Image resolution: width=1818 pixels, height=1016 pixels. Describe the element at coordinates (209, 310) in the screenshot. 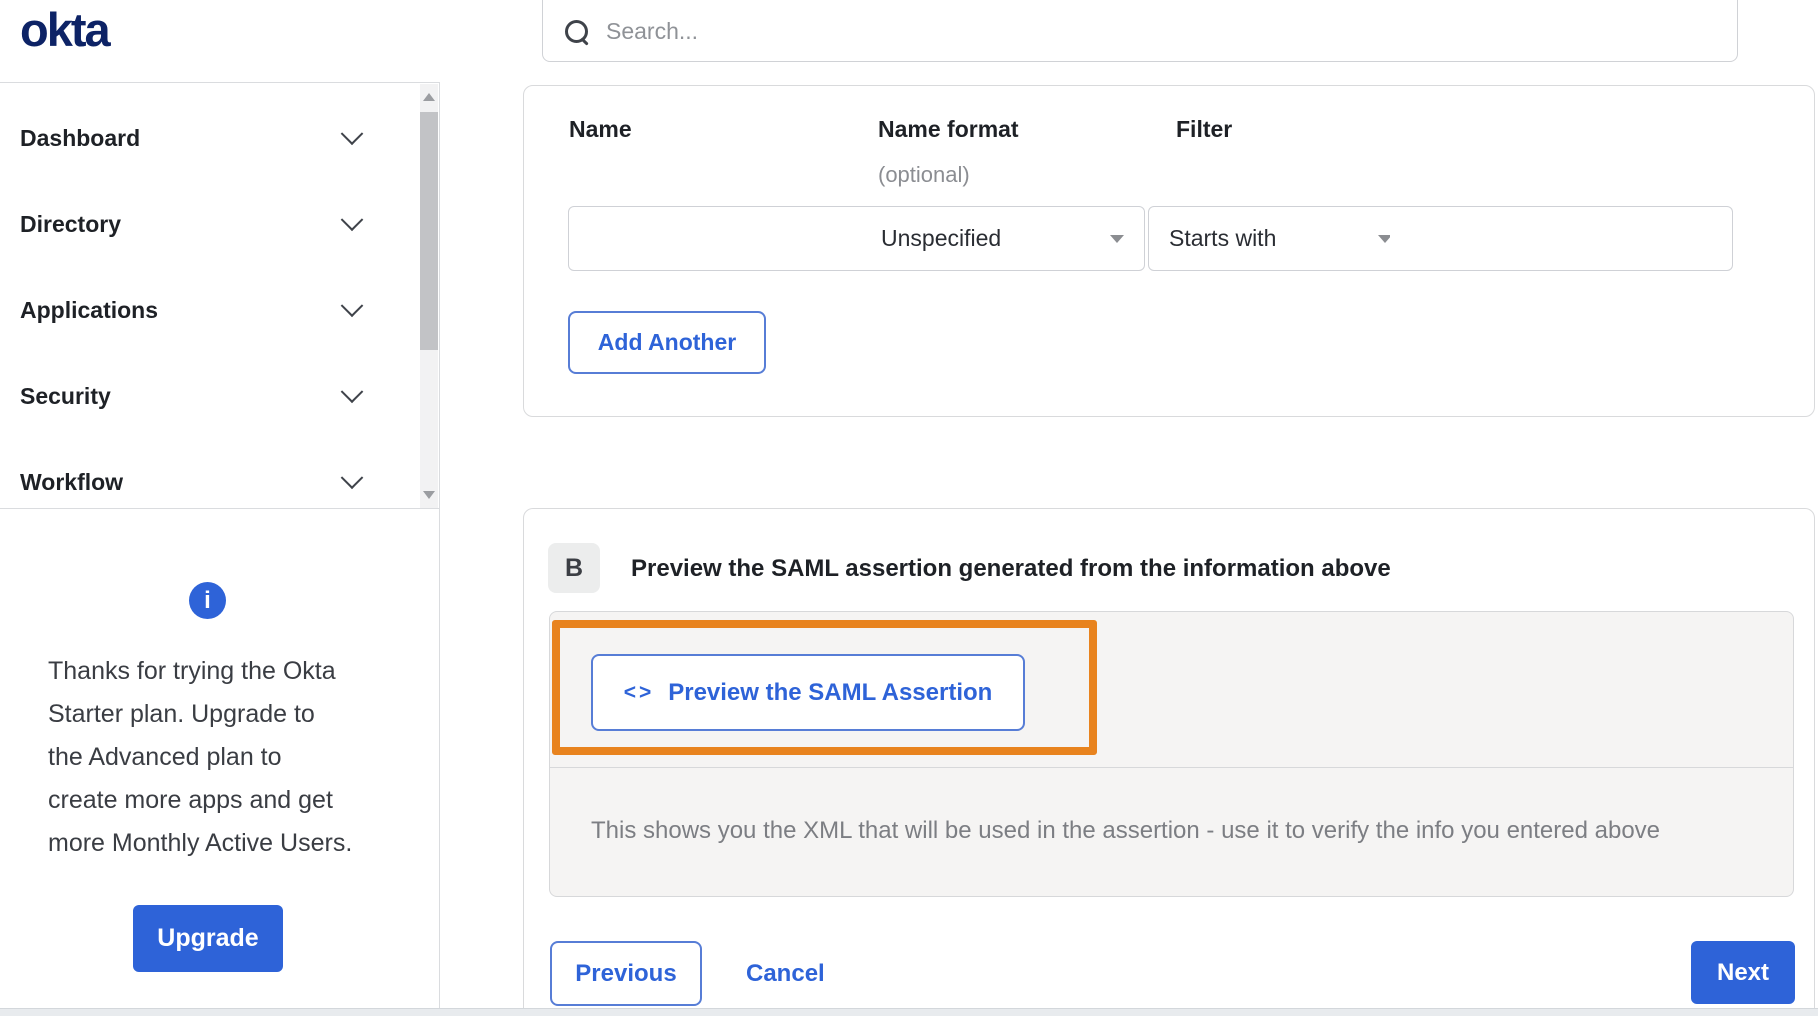

I see `sidebar-item-applications: Applications` at that location.